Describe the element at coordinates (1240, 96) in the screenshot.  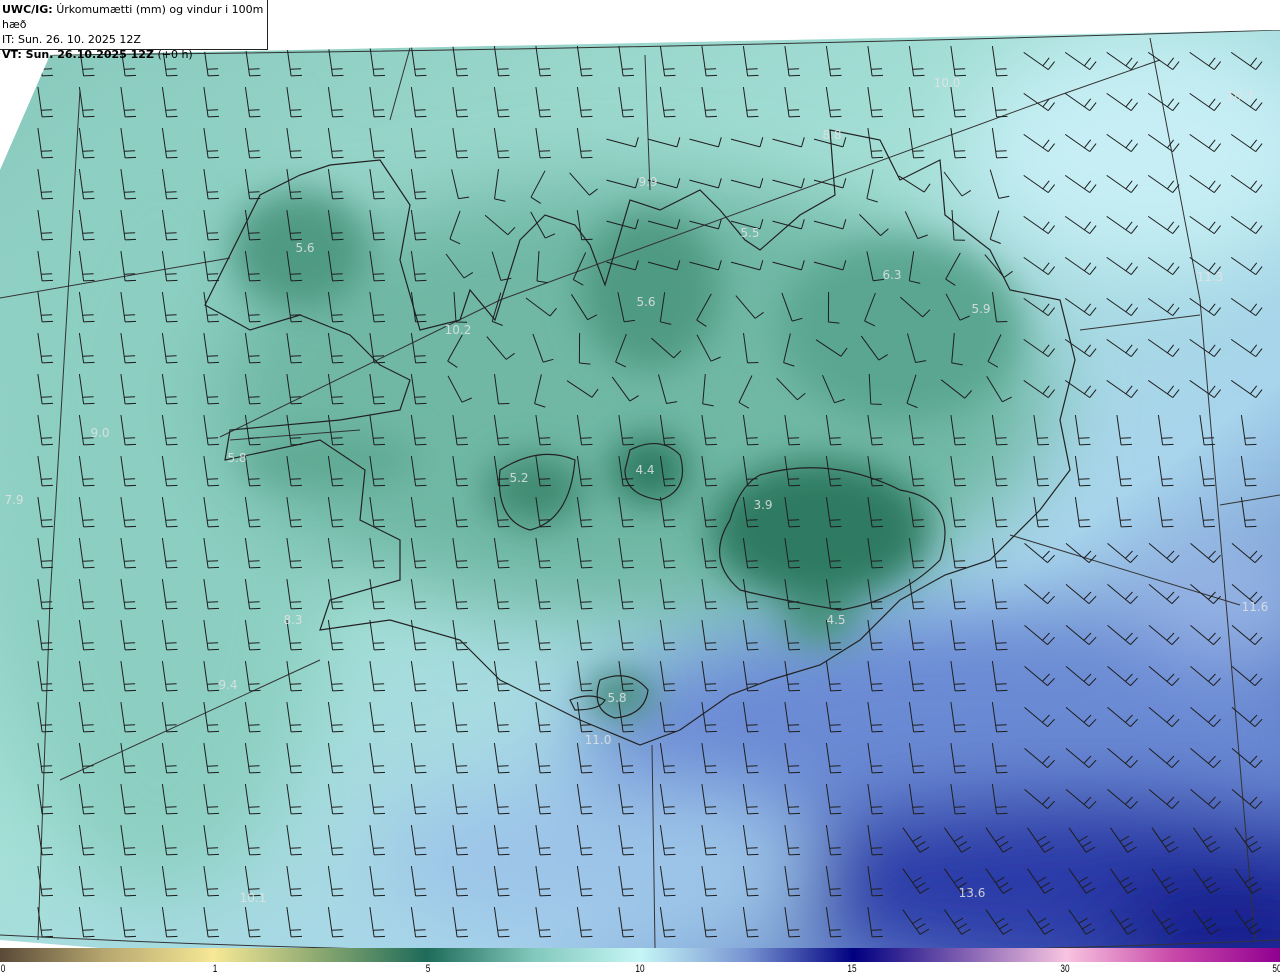
I see `value-label: 10.7` at that location.